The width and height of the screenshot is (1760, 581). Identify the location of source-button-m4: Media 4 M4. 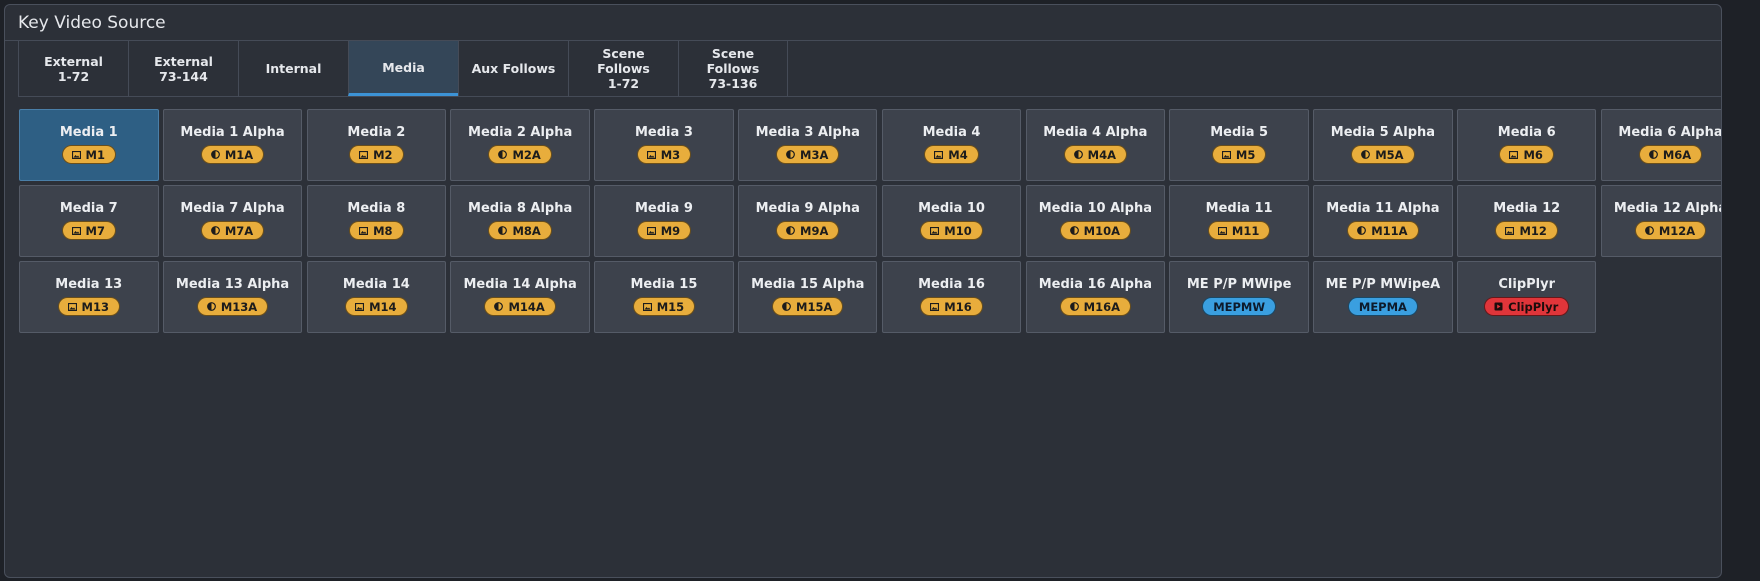
(951, 145).